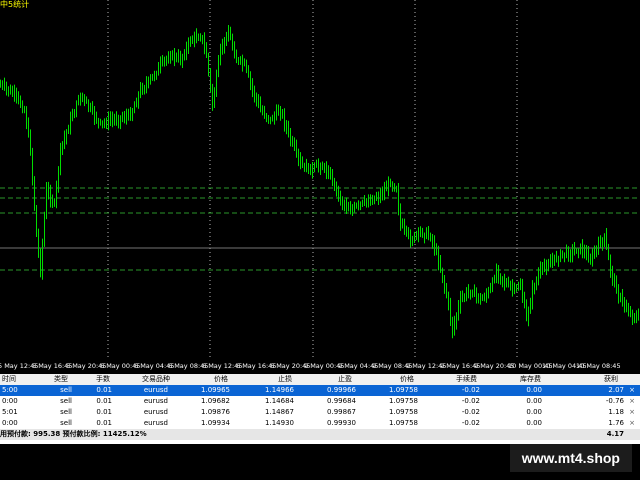 This screenshot has height=480, width=640. Describe the element at coordinates (285, 379) in the screenshot. I see `col-sl: 止损` at that location.